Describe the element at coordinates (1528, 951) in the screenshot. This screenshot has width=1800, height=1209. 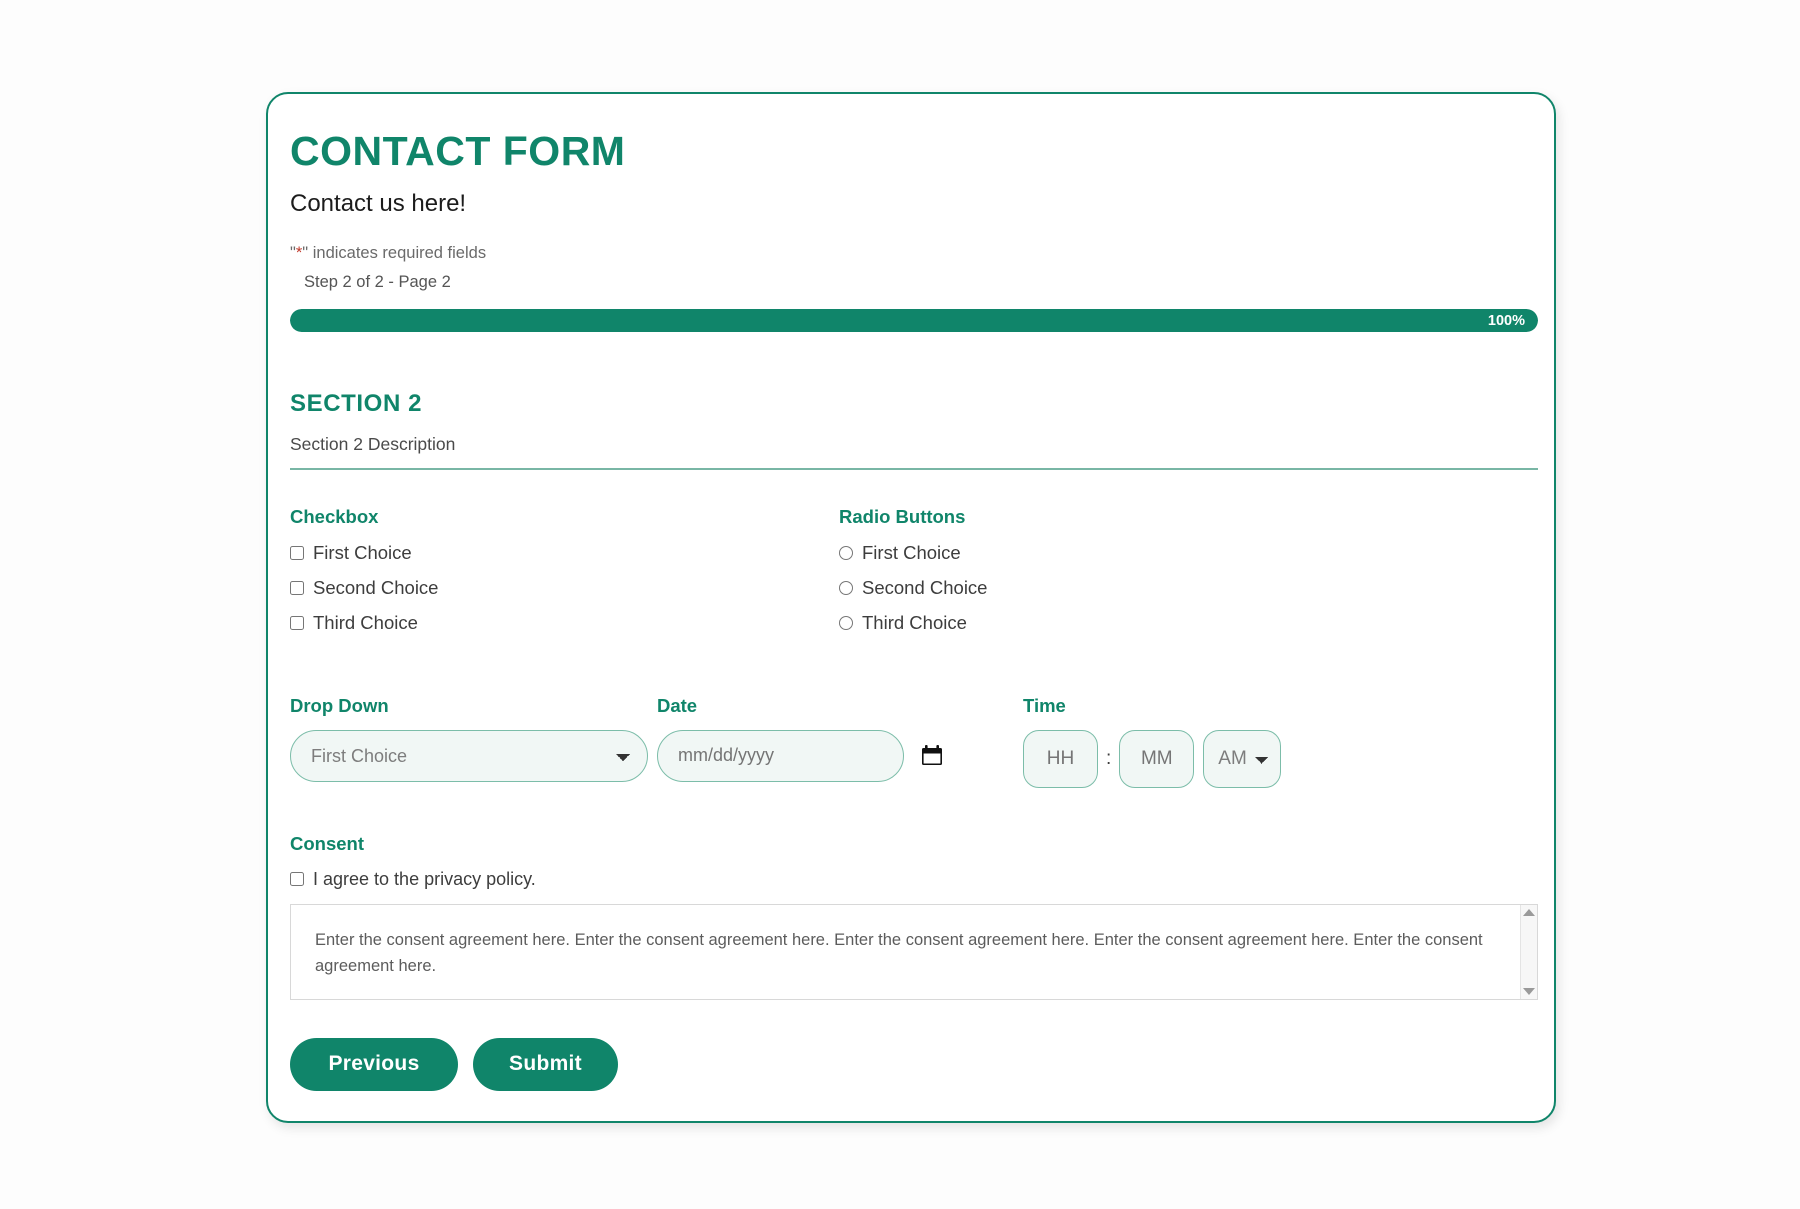
I see `consent-scrollbar` at that location.